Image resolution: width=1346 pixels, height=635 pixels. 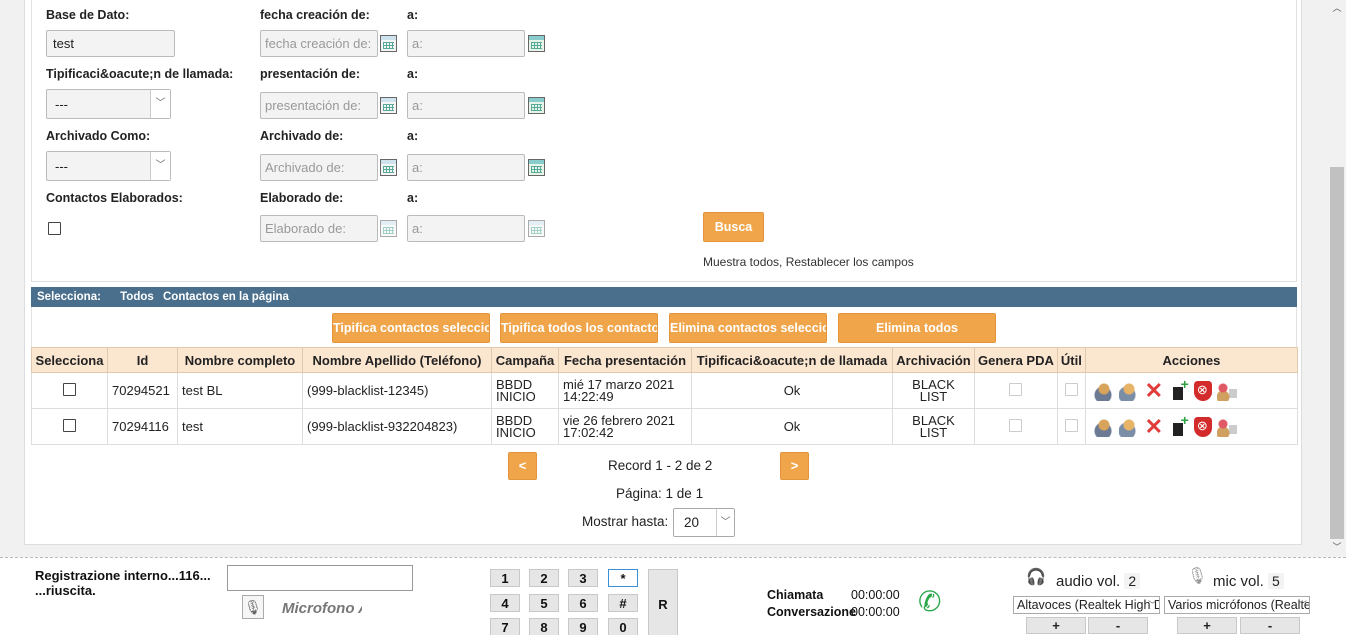 I want to click on conversazione-label: Conversazione, so click(x=811, y=612).